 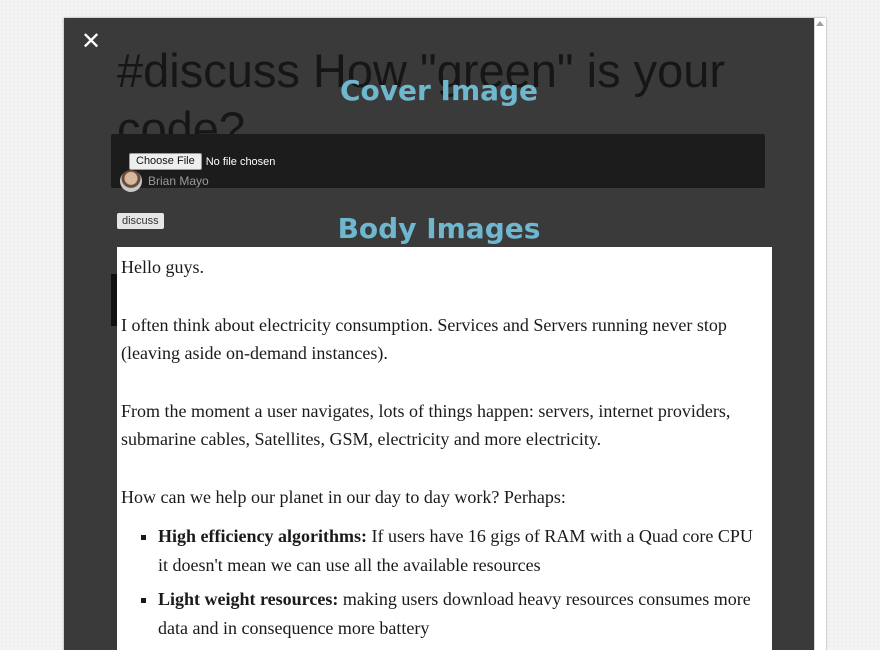 What do you see at coordinates (820, 334) in the screenshot?
I see `scrollbar` at bounding box center [820, 334].